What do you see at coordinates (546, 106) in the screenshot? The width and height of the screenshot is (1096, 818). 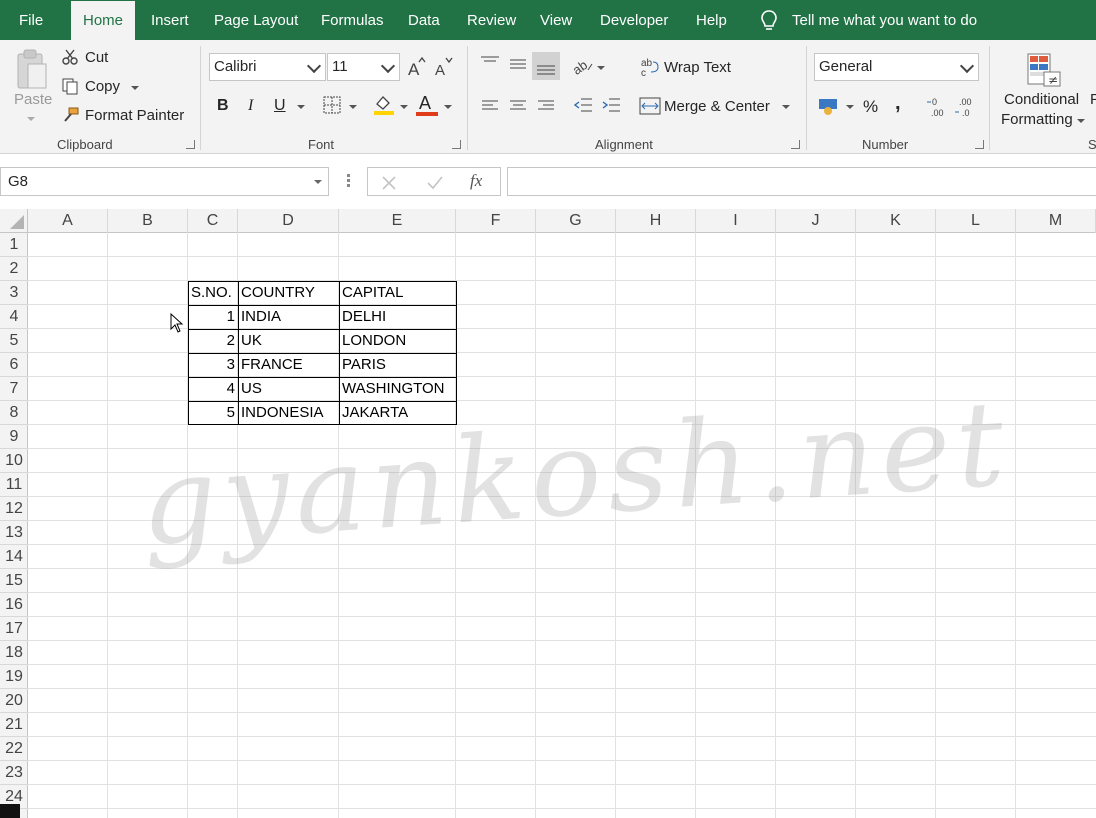 I see `align-right-icon` at bounding box center [546, 106].